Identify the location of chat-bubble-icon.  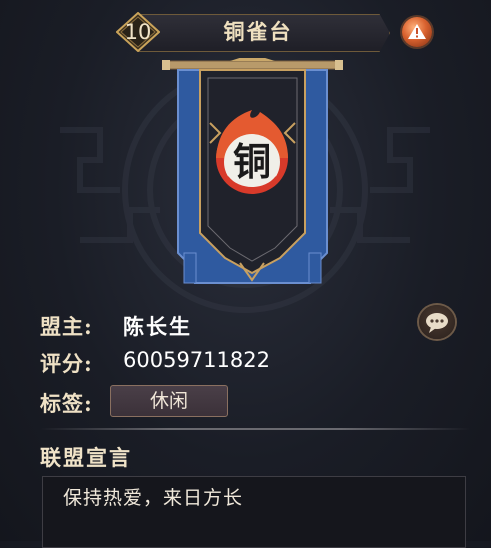
(437, 323).